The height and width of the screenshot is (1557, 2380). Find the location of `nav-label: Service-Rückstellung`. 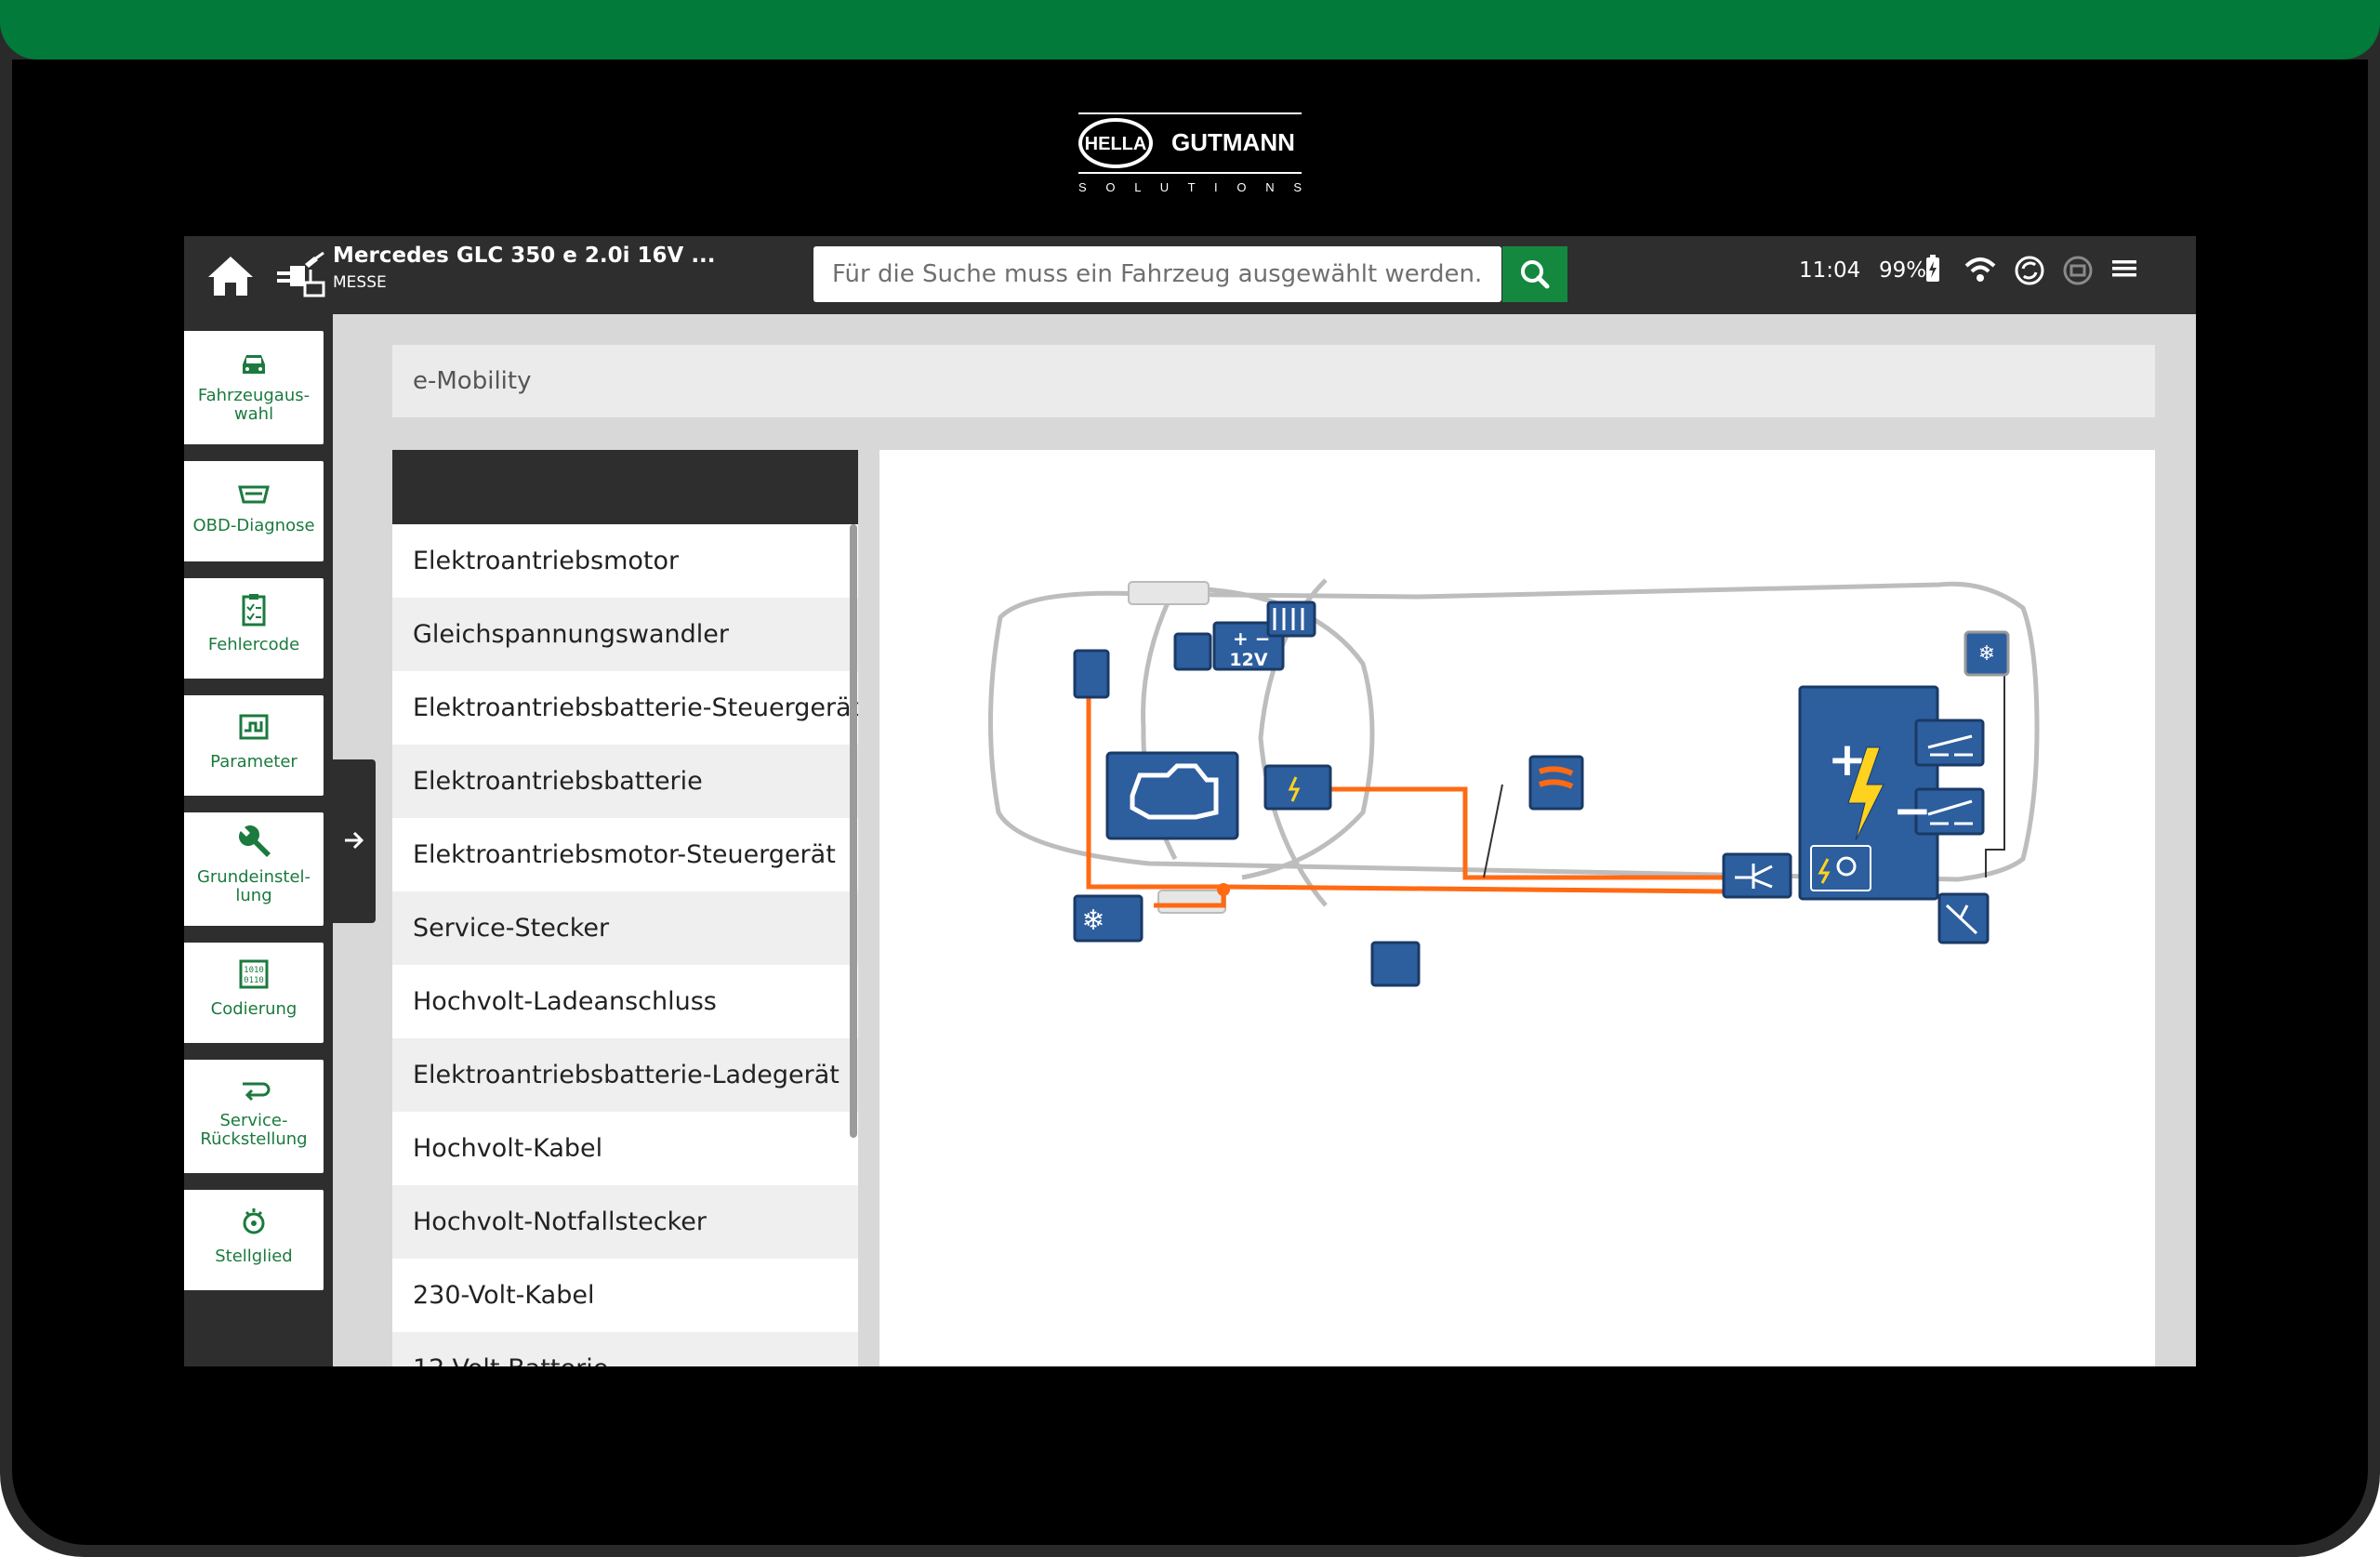

nav-label: Service-Rückstellung is located at coordinates (254, 1130).